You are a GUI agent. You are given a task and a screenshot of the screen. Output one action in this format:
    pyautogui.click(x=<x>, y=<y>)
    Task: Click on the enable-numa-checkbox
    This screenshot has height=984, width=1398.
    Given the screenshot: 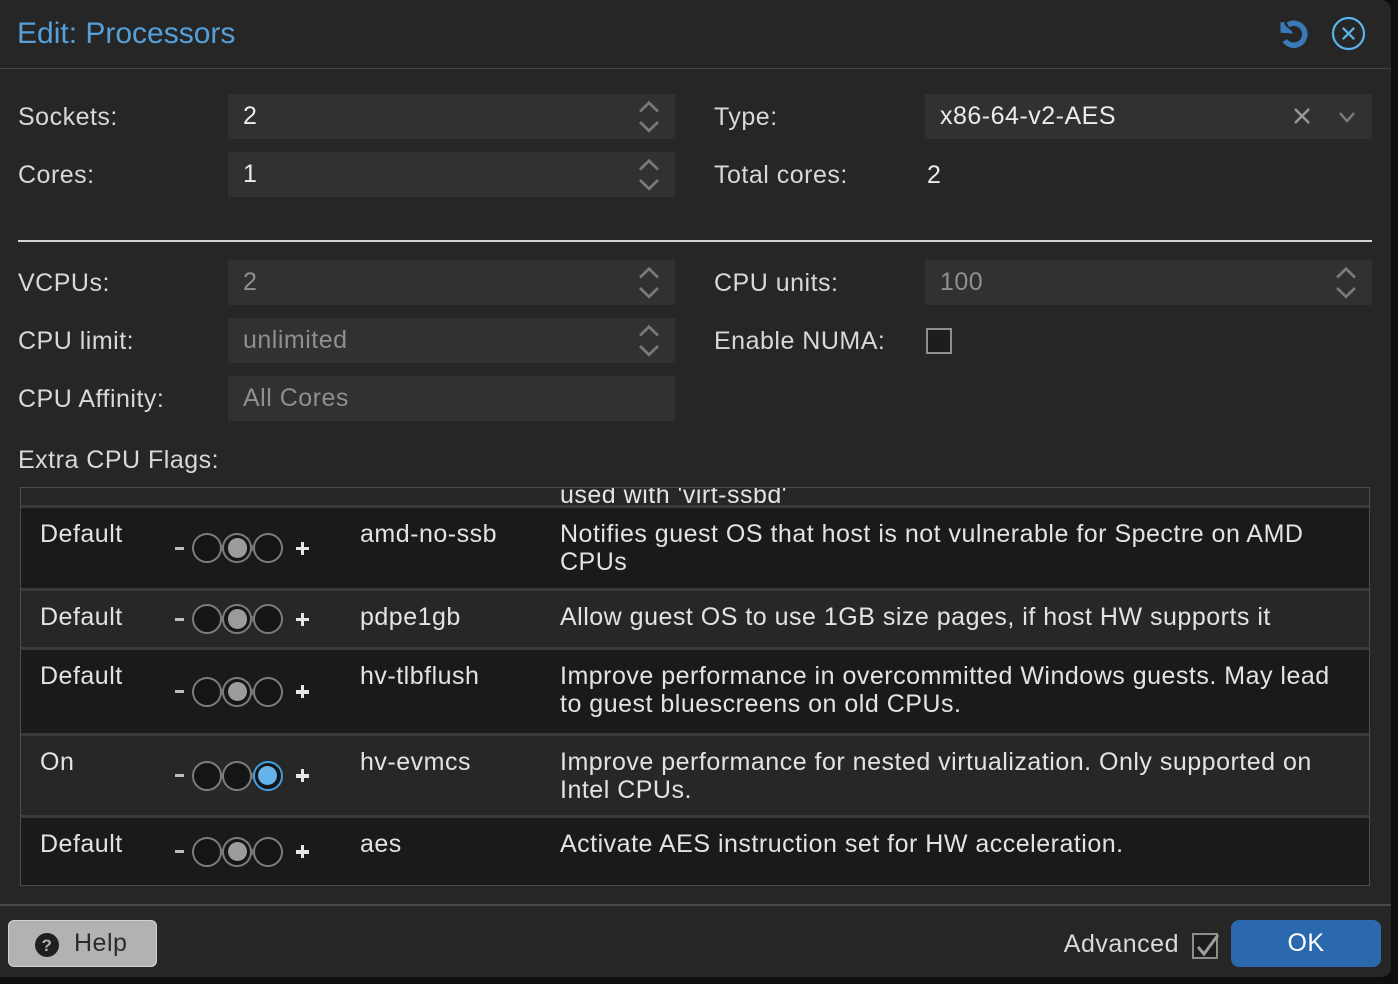 What is the action you would take?
    pyautogui.click(x=939, y=341)
    